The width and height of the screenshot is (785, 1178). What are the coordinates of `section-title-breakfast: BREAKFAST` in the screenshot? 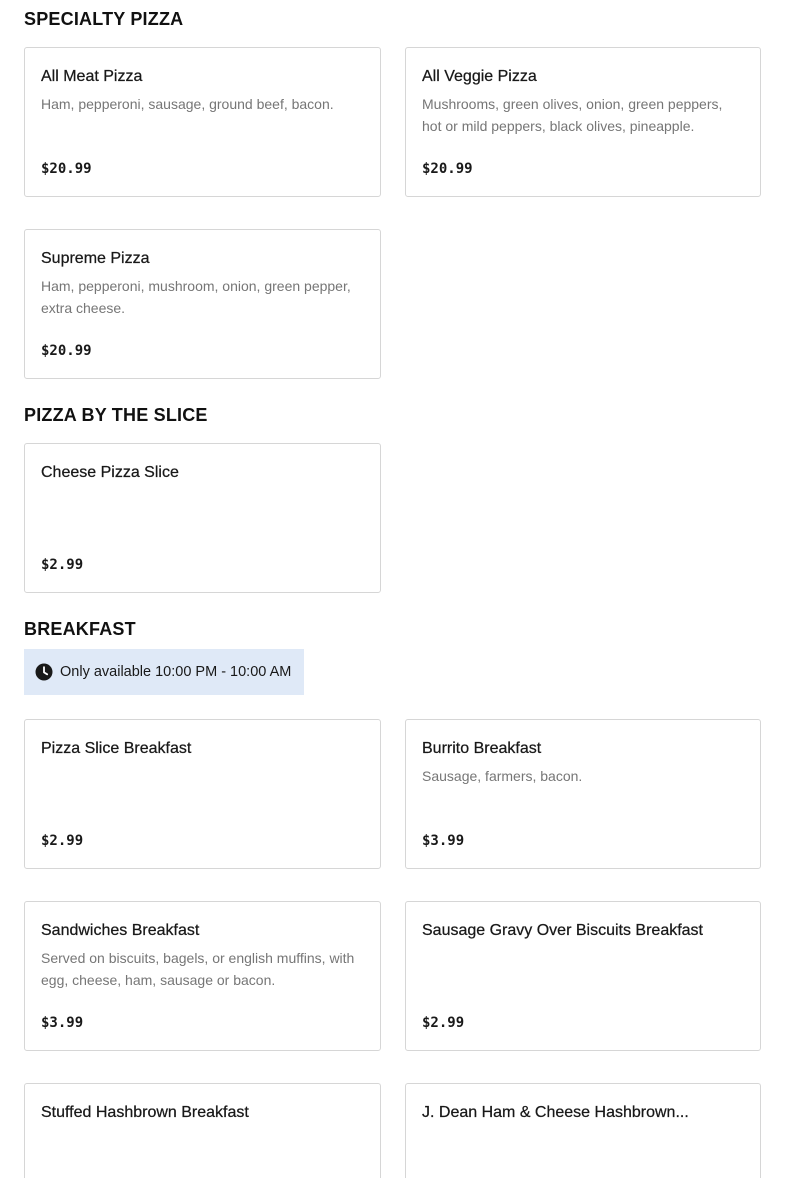 It's located at (80, 629).